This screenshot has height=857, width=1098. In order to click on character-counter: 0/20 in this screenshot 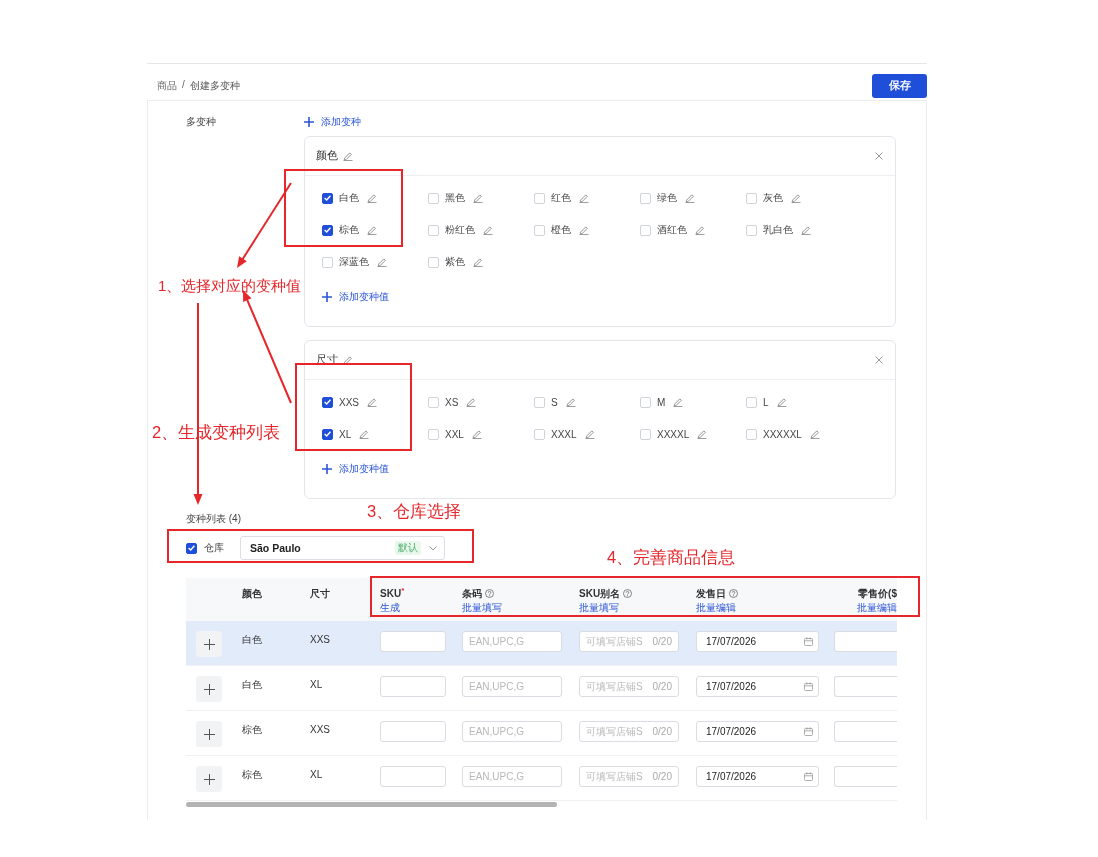, I will do `click(662, 776)`.